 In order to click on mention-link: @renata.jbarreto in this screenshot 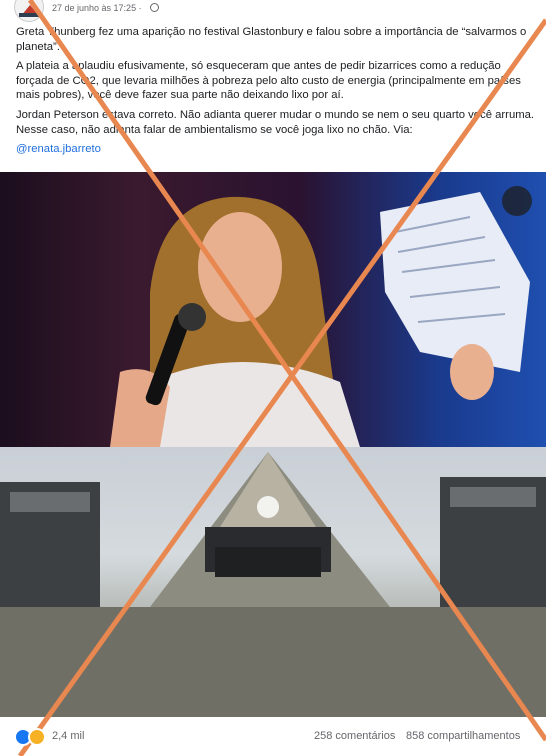, I will do `click(58, 149)`.